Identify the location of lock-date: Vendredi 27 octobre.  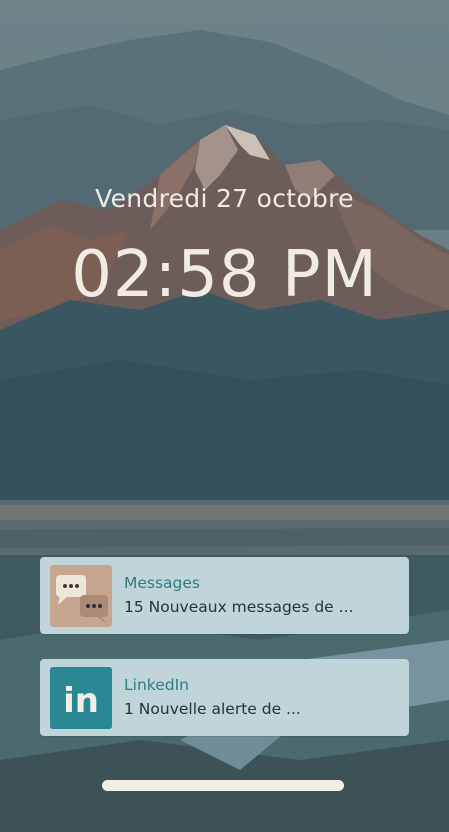
(224, 198).